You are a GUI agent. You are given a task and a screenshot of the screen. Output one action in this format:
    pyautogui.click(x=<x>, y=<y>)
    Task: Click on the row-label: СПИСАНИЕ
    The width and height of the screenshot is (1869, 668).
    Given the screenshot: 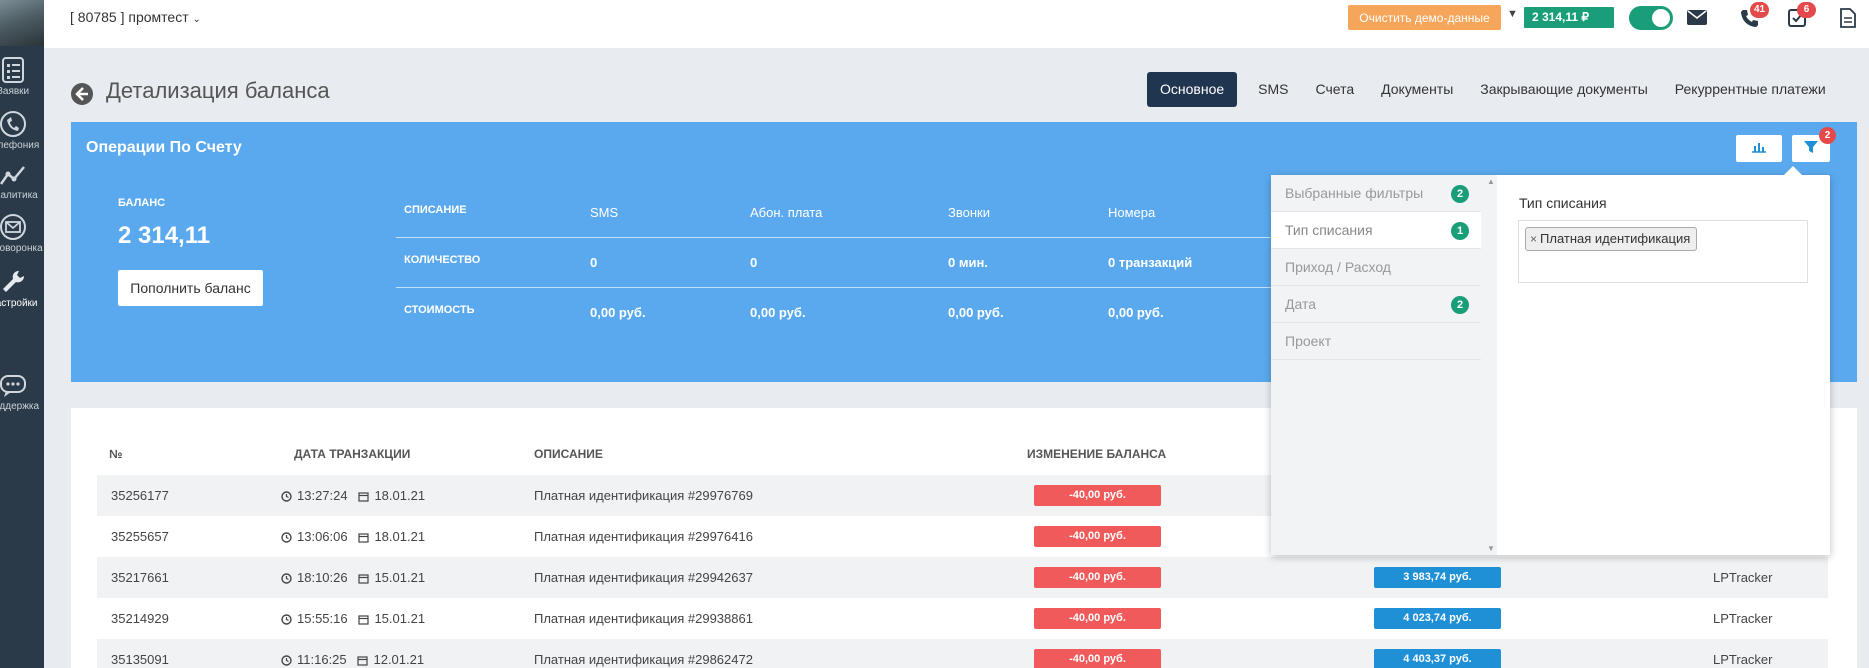 What is the action you would take?
    pyautogui.click(x=435, y=210)
    